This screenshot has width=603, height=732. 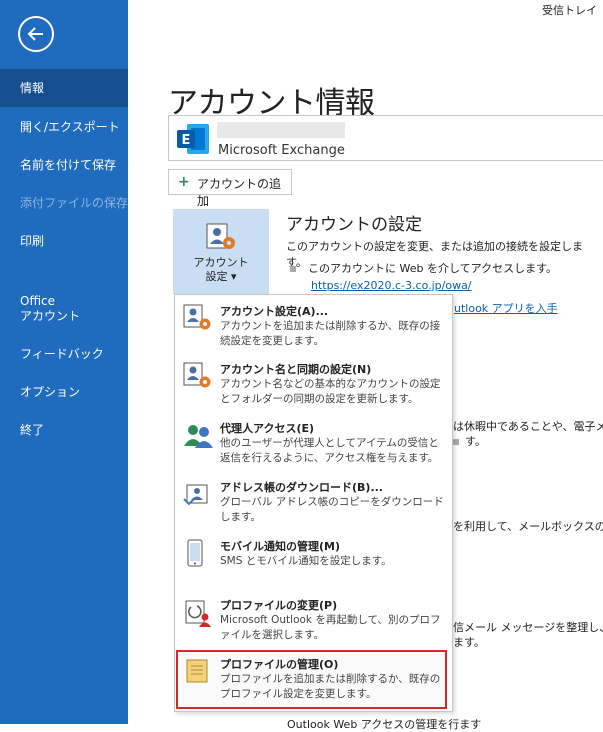 I want to click on sidebar-item-save-attachments: 添付ファイルの保存, so click(x=64, y=203).